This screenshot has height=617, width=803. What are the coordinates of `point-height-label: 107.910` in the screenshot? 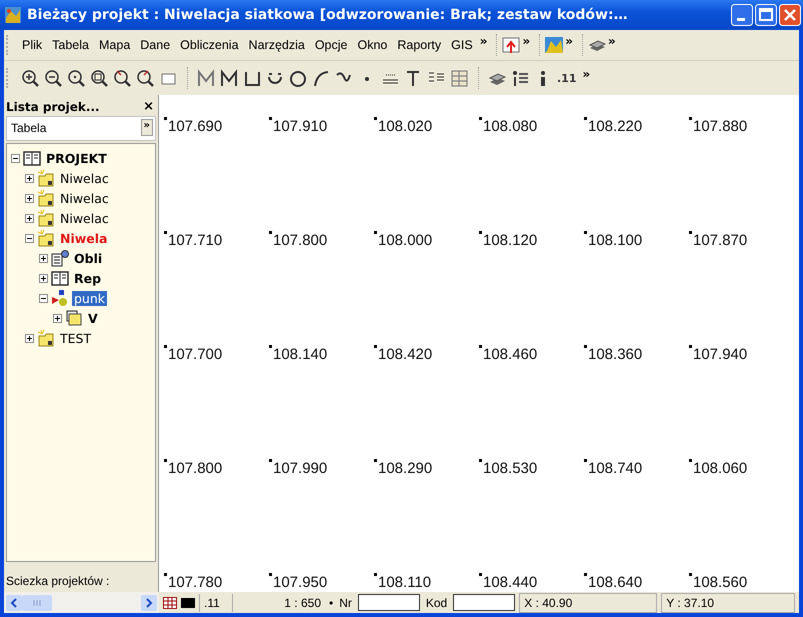 It's located at (300, 126).